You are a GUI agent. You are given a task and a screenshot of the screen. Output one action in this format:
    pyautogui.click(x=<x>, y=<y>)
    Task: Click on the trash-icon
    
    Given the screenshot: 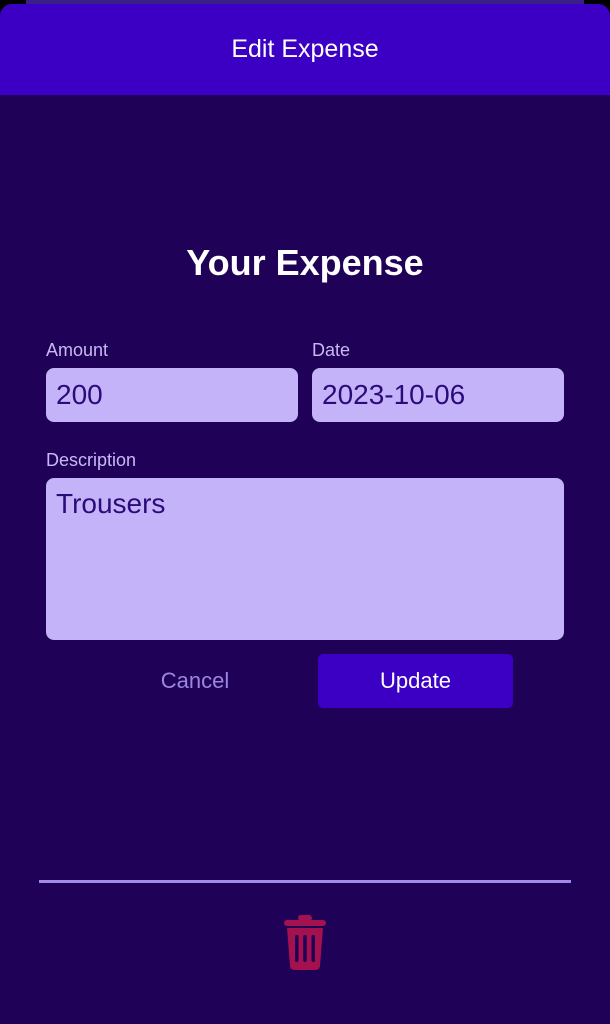 What is the action you would take?
    pyautogui.click(x=305, y=942)
    